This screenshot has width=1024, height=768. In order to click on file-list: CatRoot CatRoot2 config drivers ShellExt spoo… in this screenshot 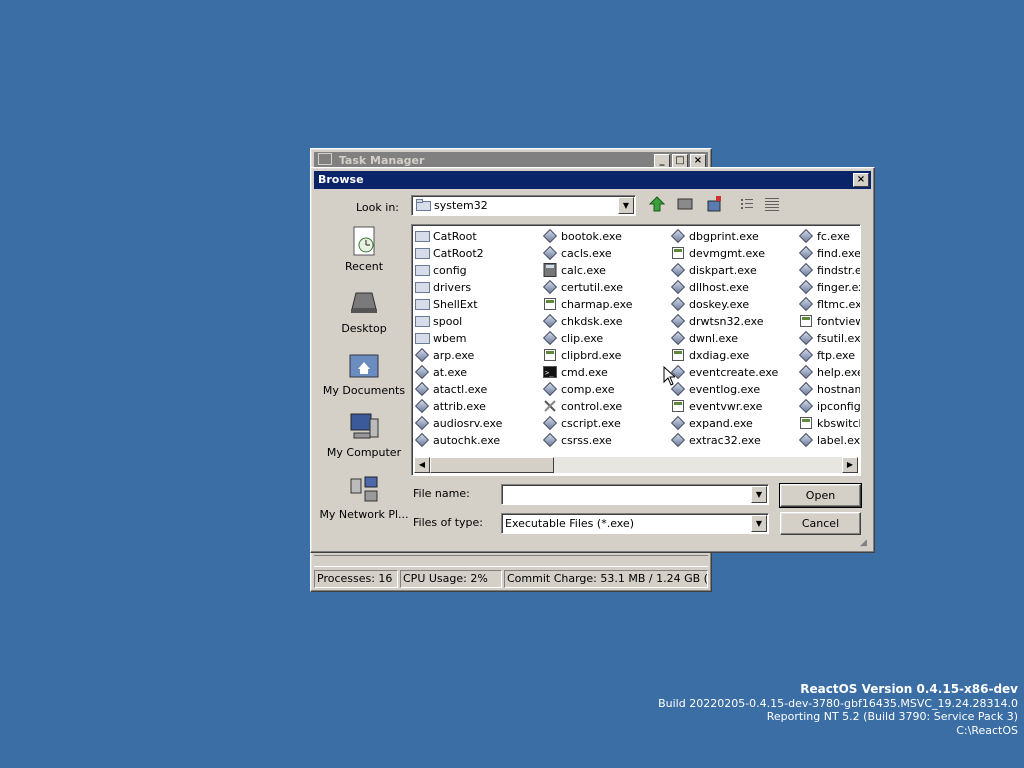, I will do `click(636, 350)`.